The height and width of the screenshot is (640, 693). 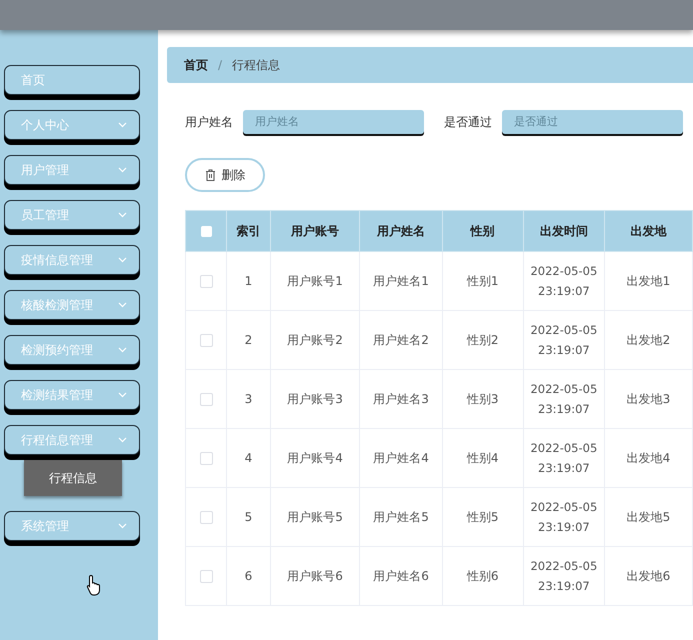 What do you see at coordinates (209, 122) in the screenshot?
I see `field-label: 用户姓名` at bounding box center [209, 122].